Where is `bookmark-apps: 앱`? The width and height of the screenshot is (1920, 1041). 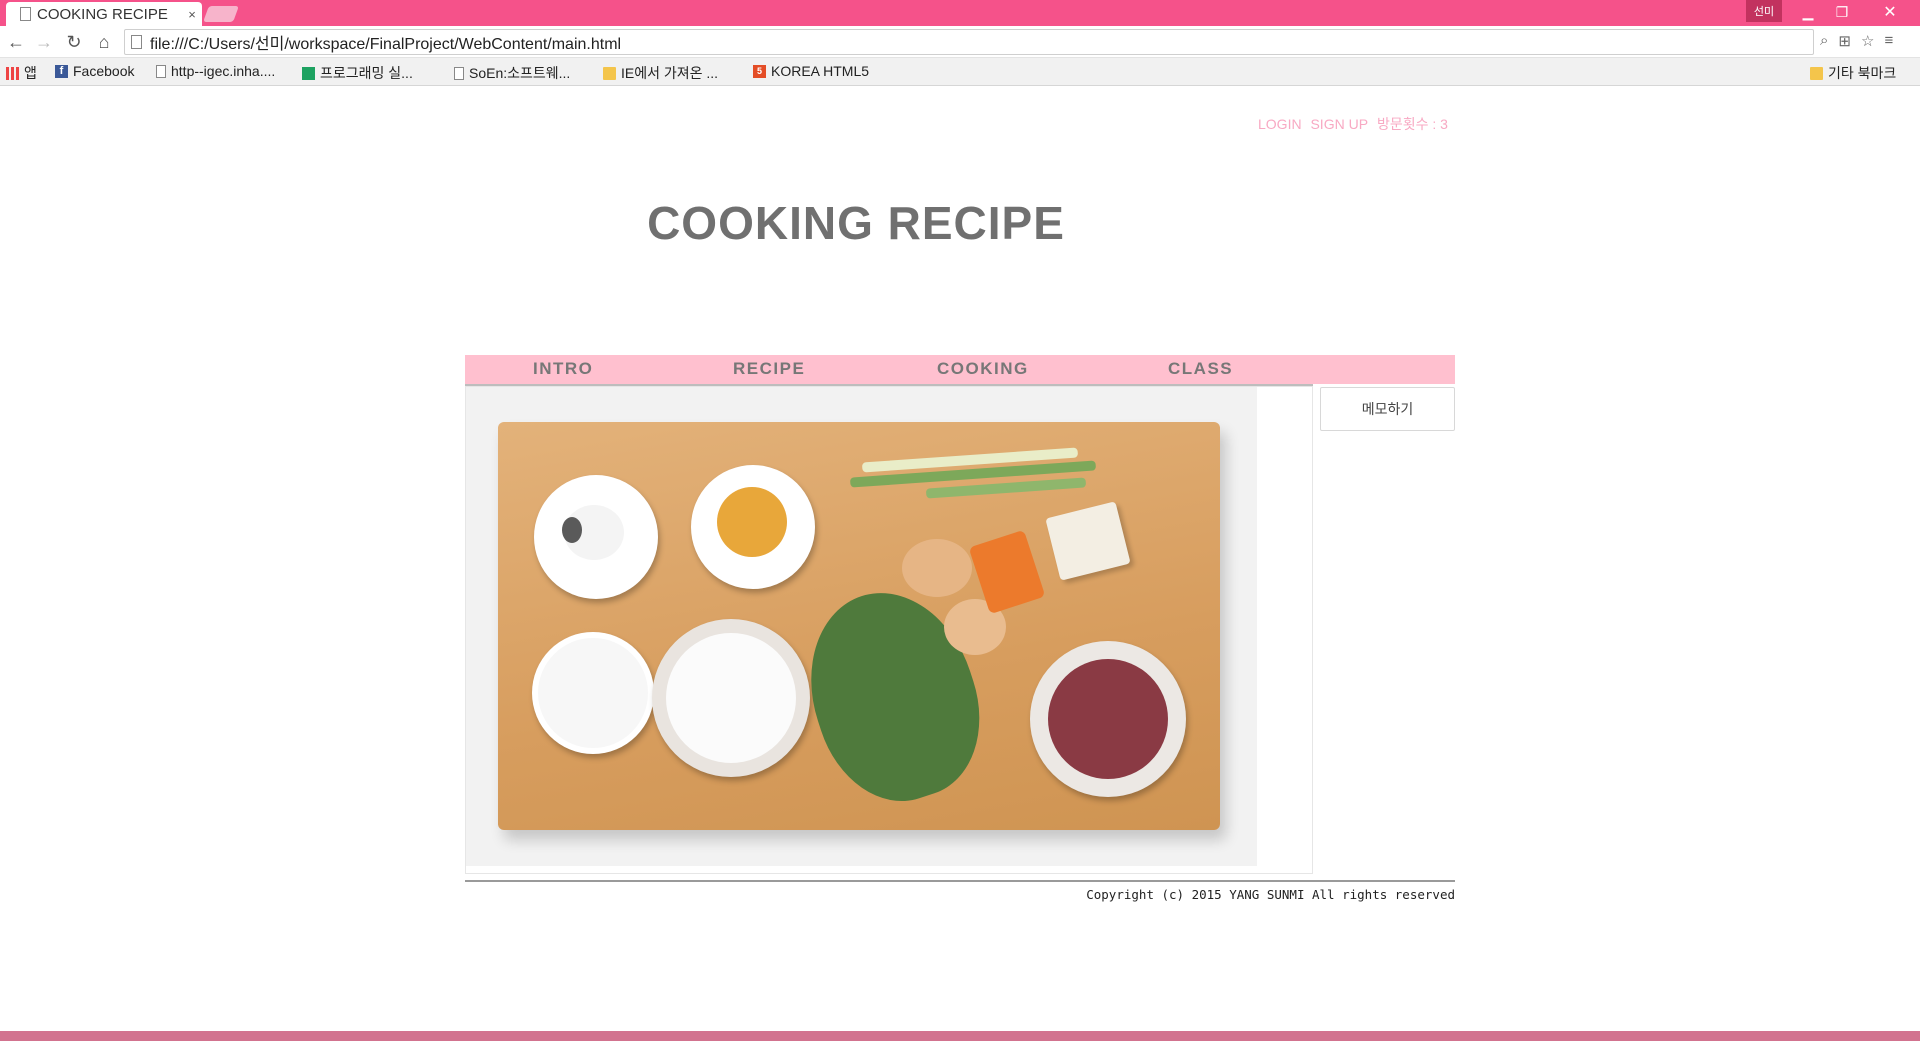
bookmark-apps: 앱 is located at coordinates (21, 73).